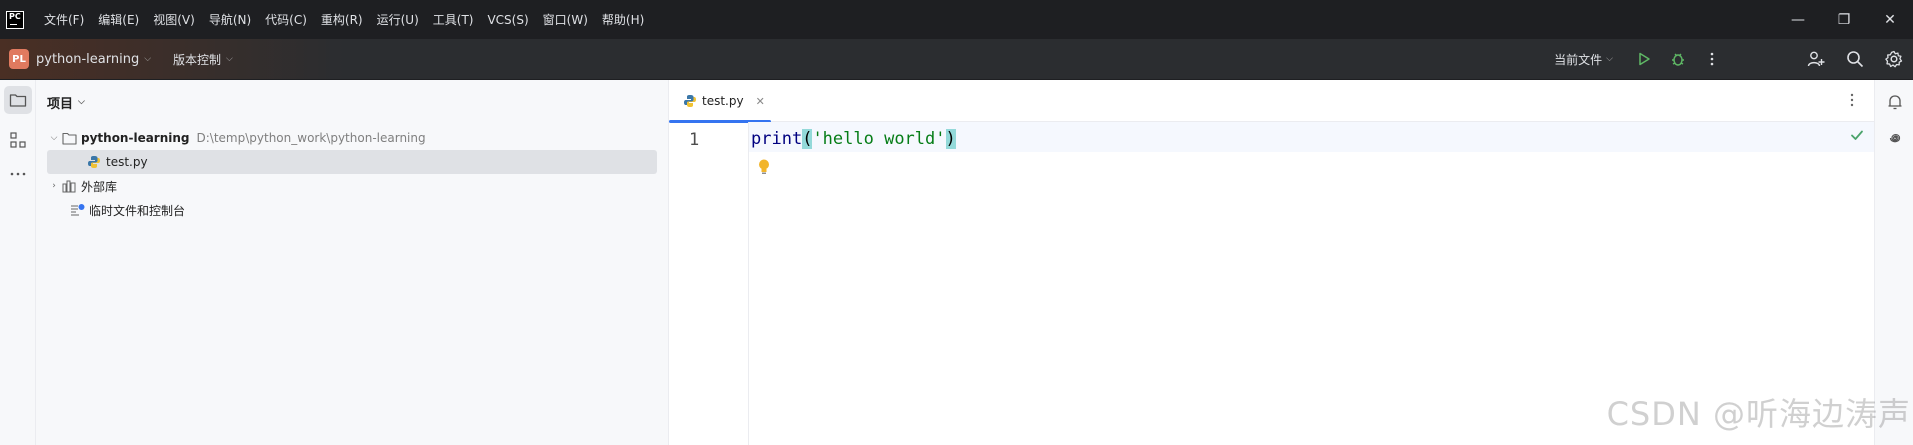  Describe the element at coordinates (760, 101) in the screenshot. I see `close-icon: ✕` at that location.